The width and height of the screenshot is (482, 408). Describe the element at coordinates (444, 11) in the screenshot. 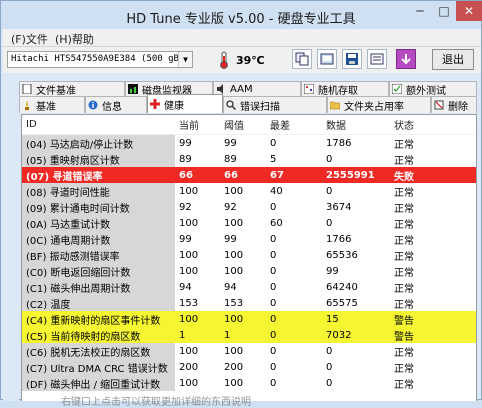

I see `maximize-button: □` at that location.